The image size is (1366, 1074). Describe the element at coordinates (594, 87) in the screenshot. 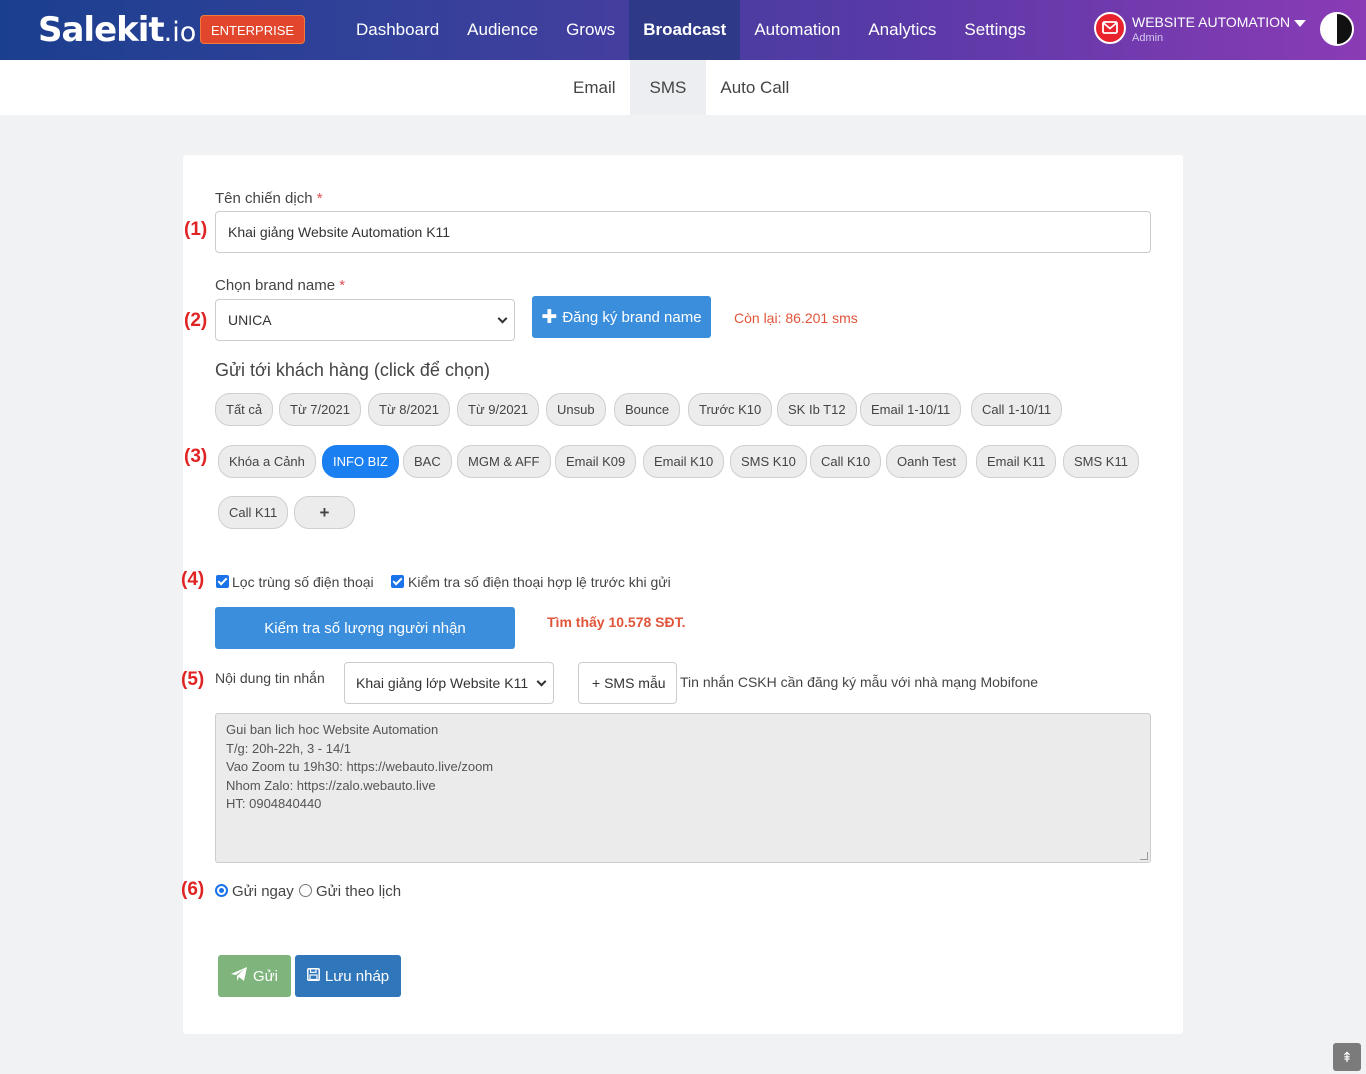

I see `tab-email: Email` at that location.